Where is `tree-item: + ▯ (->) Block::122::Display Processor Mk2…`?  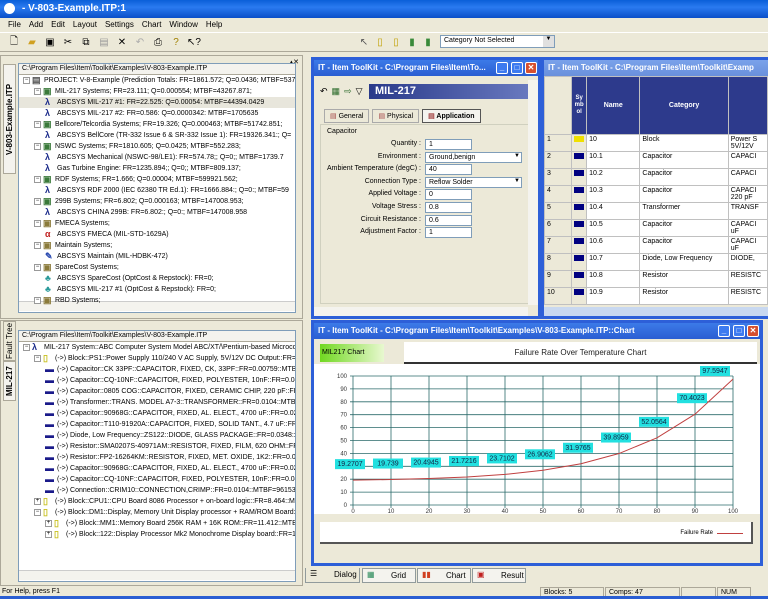 tree-item: + ▯ (->) Block::122::Display Processor Mk2… is located at coordinates (157, 534).